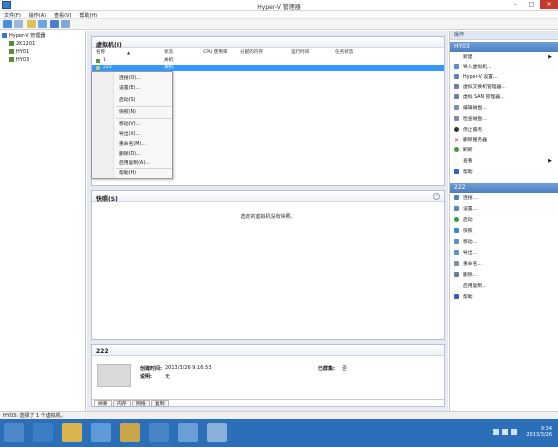  I want to click on flag-icon, so click(496, 432).